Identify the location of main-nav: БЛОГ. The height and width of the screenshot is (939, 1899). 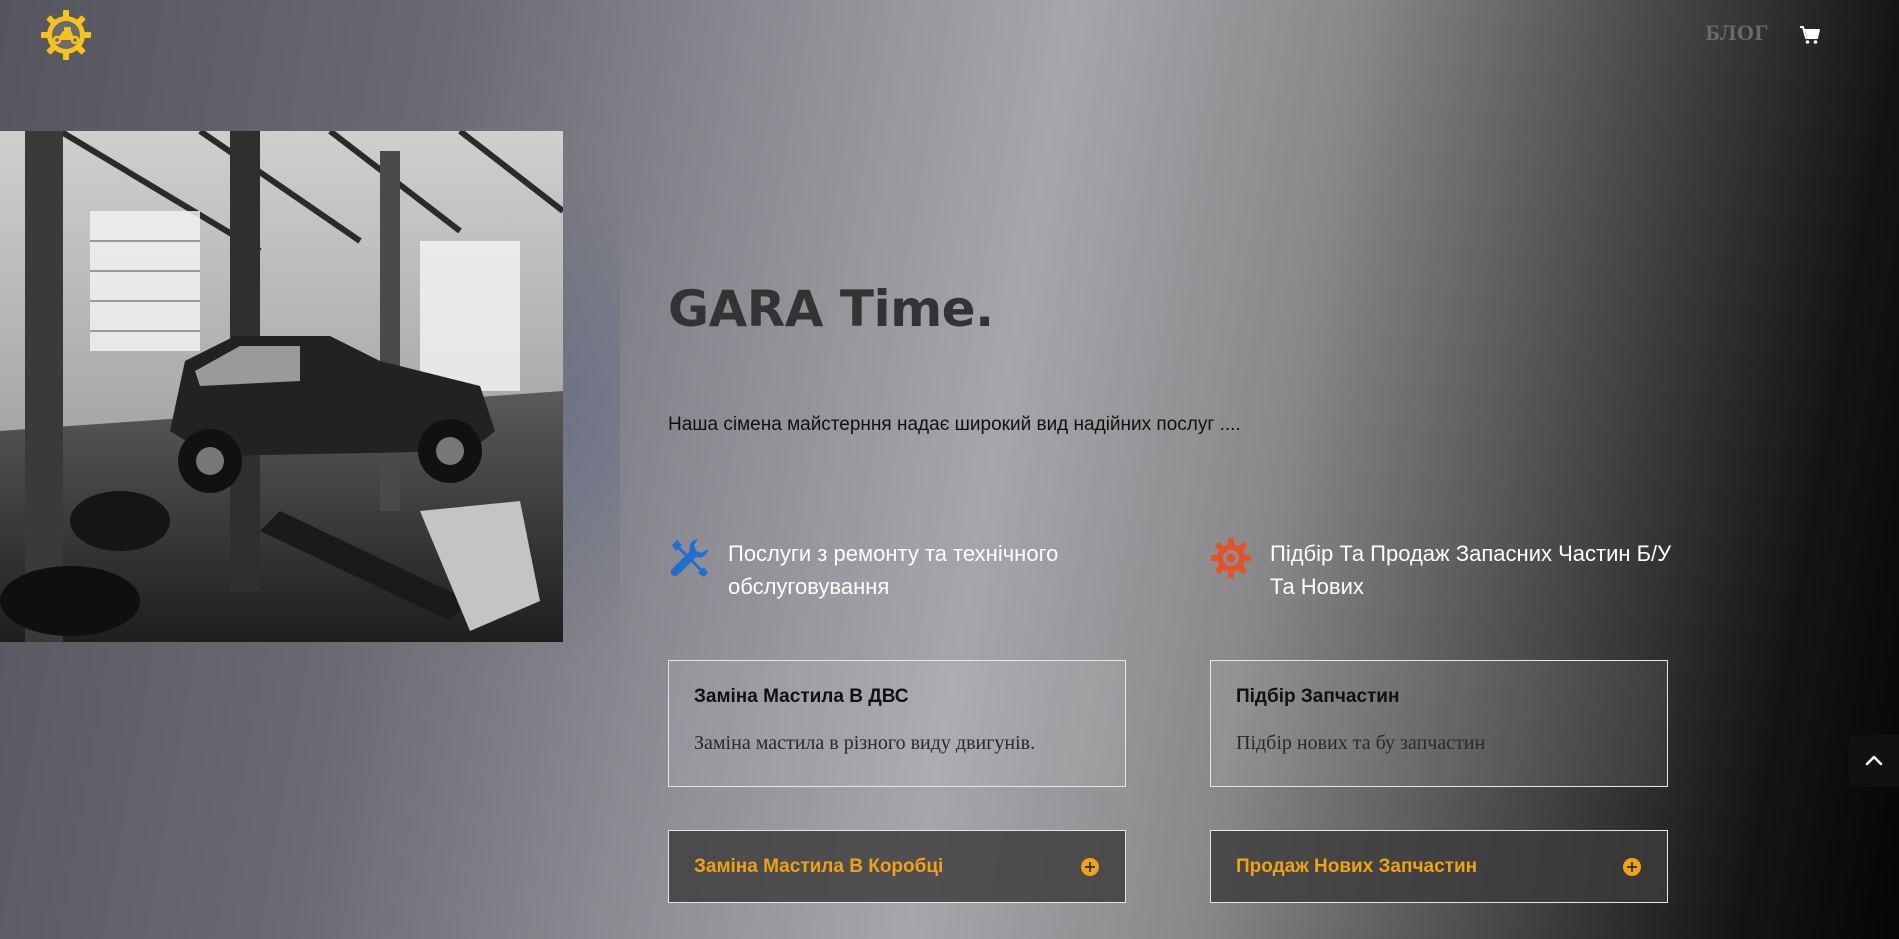
(1764, 33).